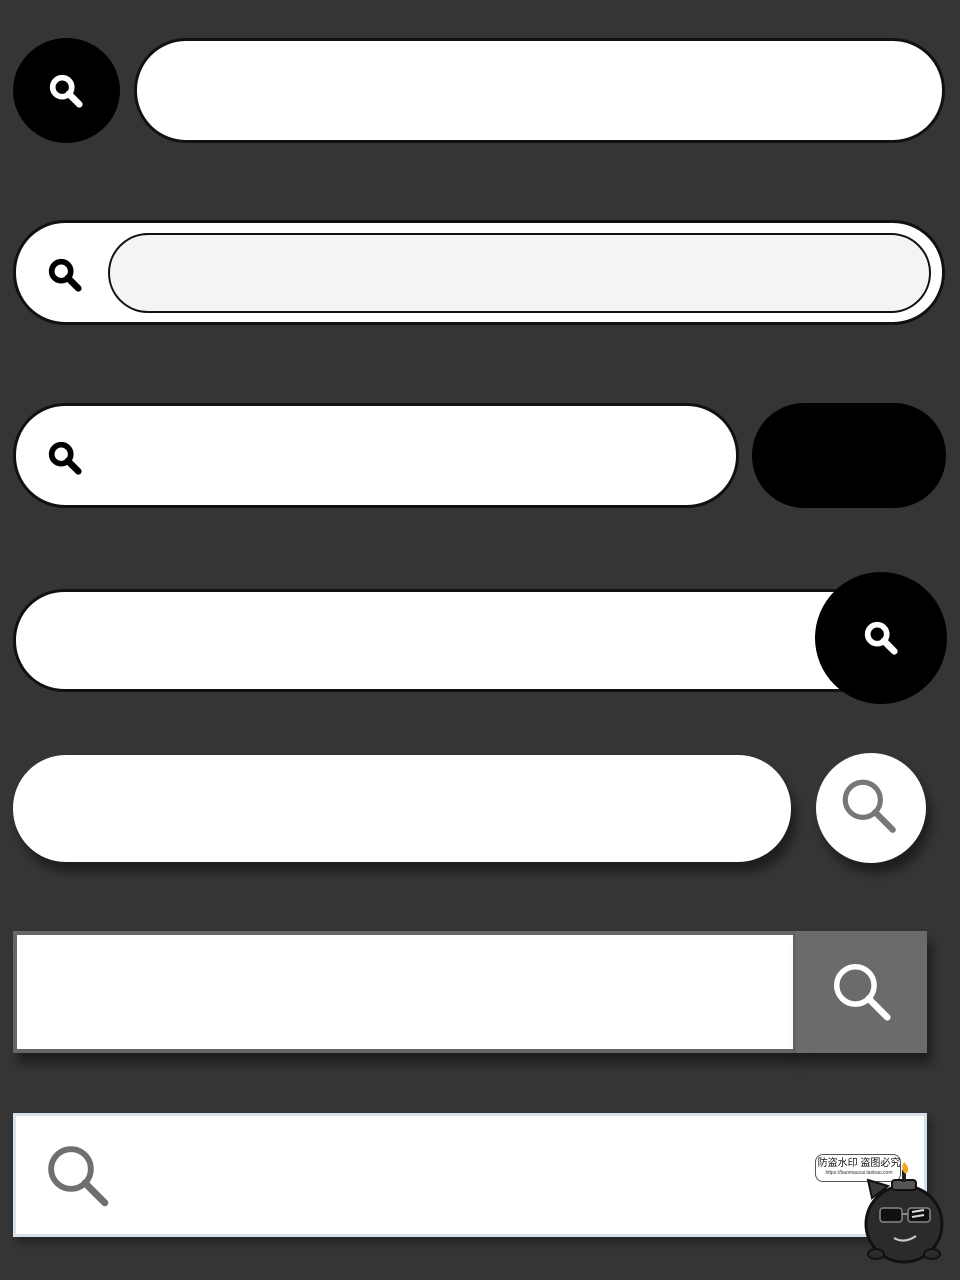 The image size is (960, 1280). Describe the element at coordinates (904, 1213) in the screenshot. I see `watermark-mascot-icon` at that location.